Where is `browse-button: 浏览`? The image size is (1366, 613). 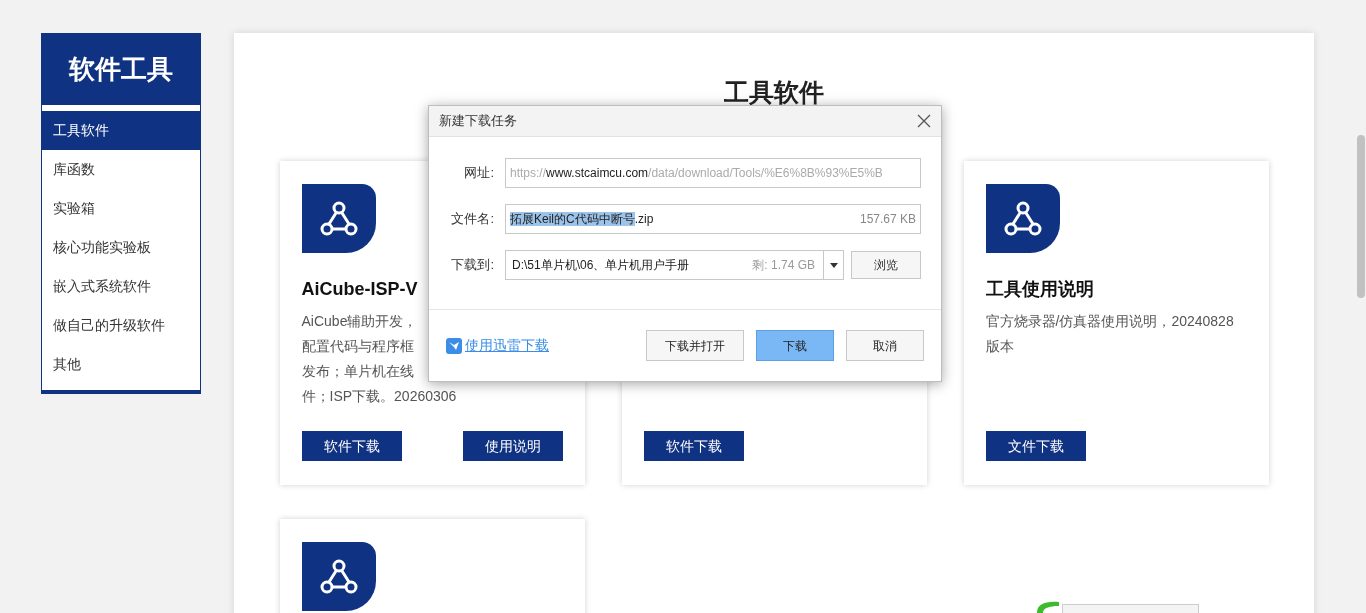
browse-button: 浏览 is located at coordinates (886, 265).